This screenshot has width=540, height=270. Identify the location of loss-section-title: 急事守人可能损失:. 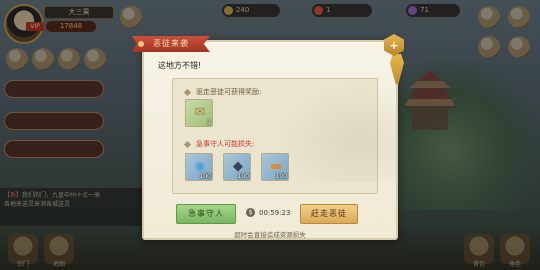
(219, 144).